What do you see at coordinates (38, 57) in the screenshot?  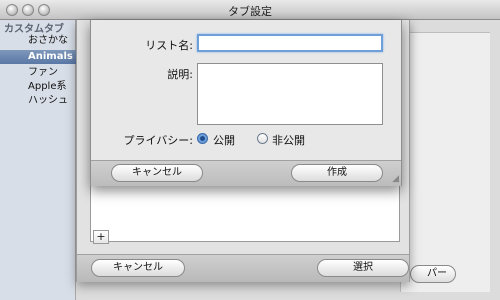 I see `sidebar-item-animals: Animals` at bounding box center [38, 57].